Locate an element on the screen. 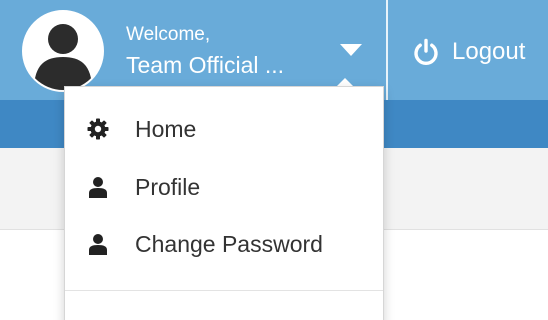 Image resolution: width=548 pixels, height=320 pixels. menu-item-label: Home is located at coordinates (166, 129).